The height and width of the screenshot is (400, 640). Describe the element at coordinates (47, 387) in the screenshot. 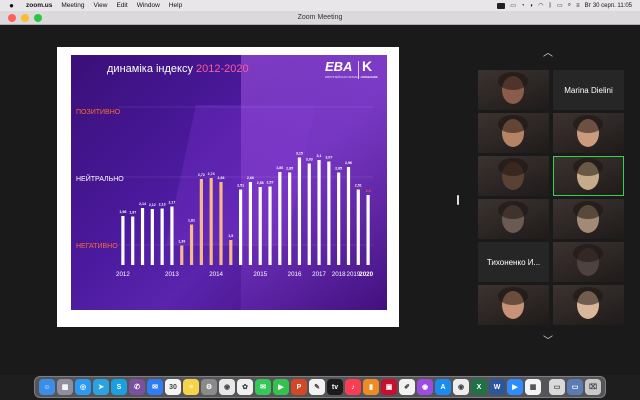

I see `dock-finder-icon: ☺` at that location.